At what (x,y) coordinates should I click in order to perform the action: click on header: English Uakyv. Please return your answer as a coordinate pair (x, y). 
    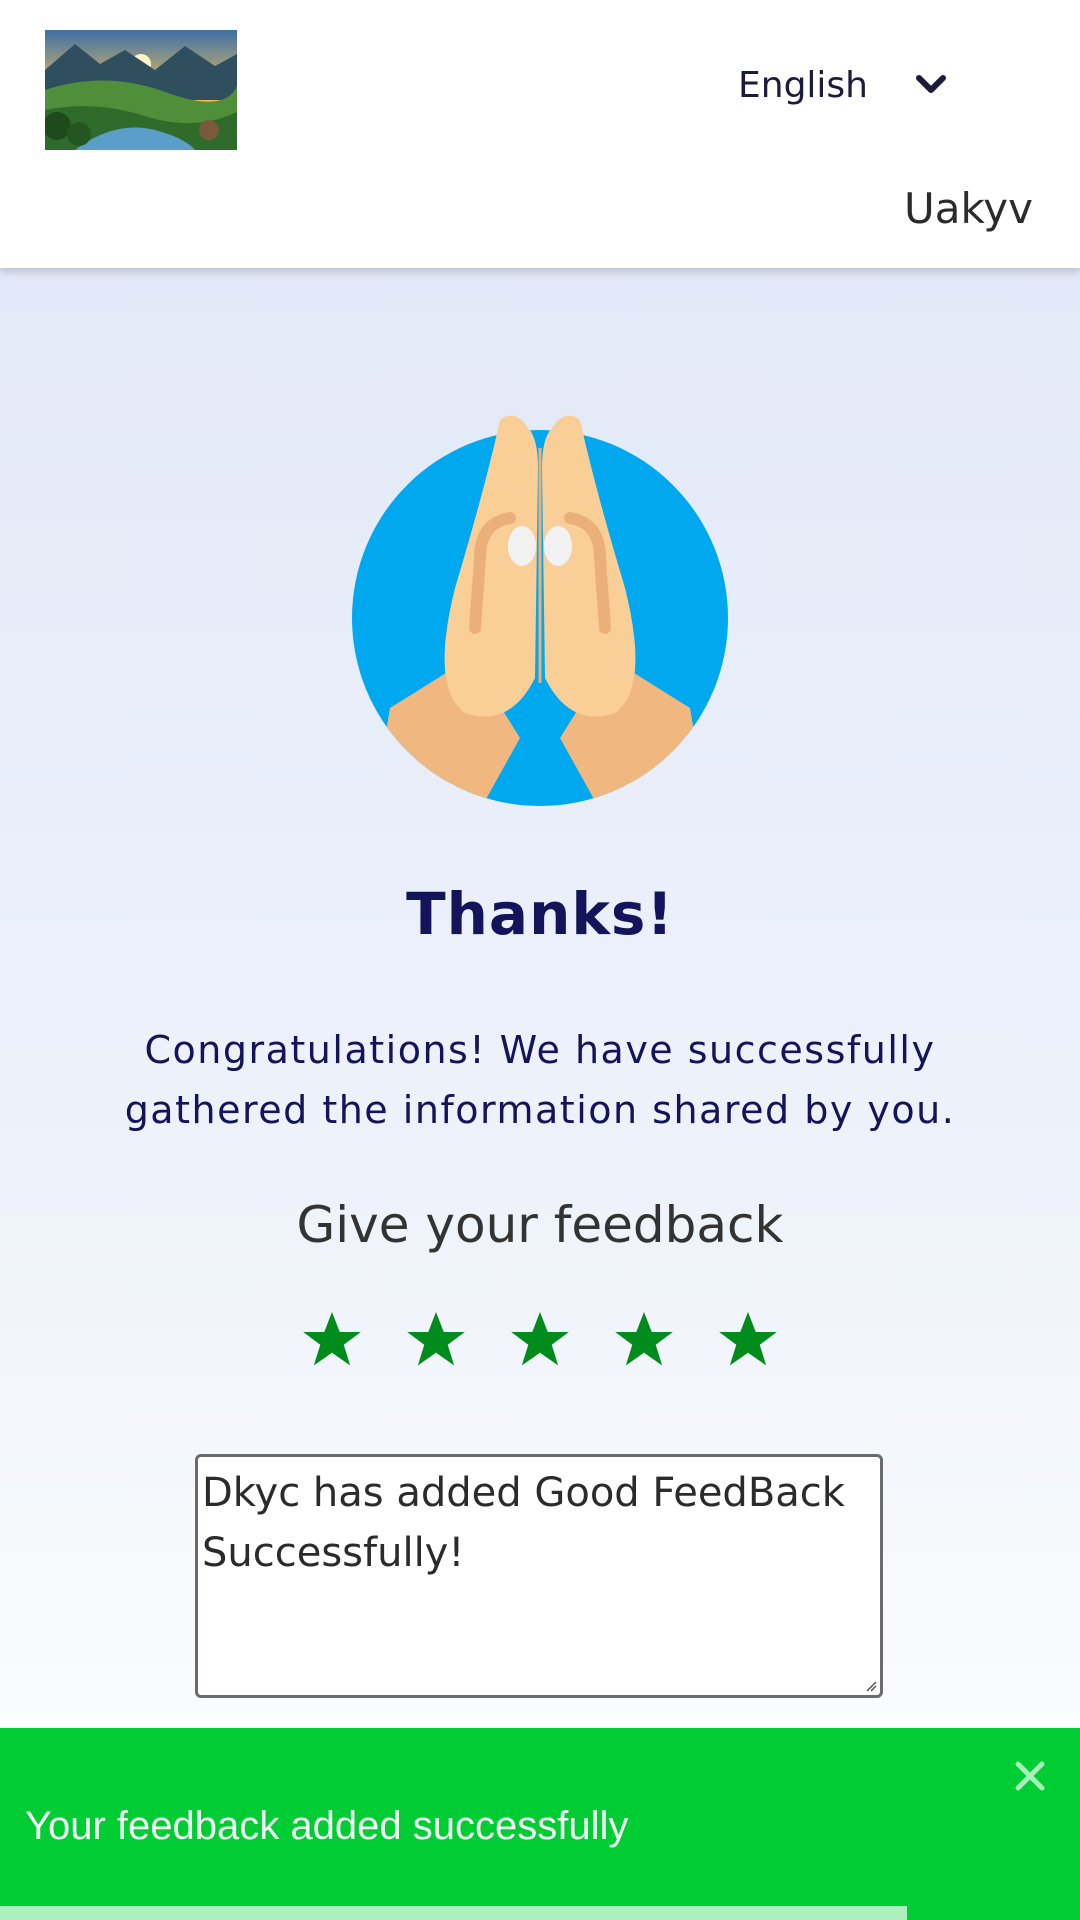
    Looking at the image, I should click on (540, 134).